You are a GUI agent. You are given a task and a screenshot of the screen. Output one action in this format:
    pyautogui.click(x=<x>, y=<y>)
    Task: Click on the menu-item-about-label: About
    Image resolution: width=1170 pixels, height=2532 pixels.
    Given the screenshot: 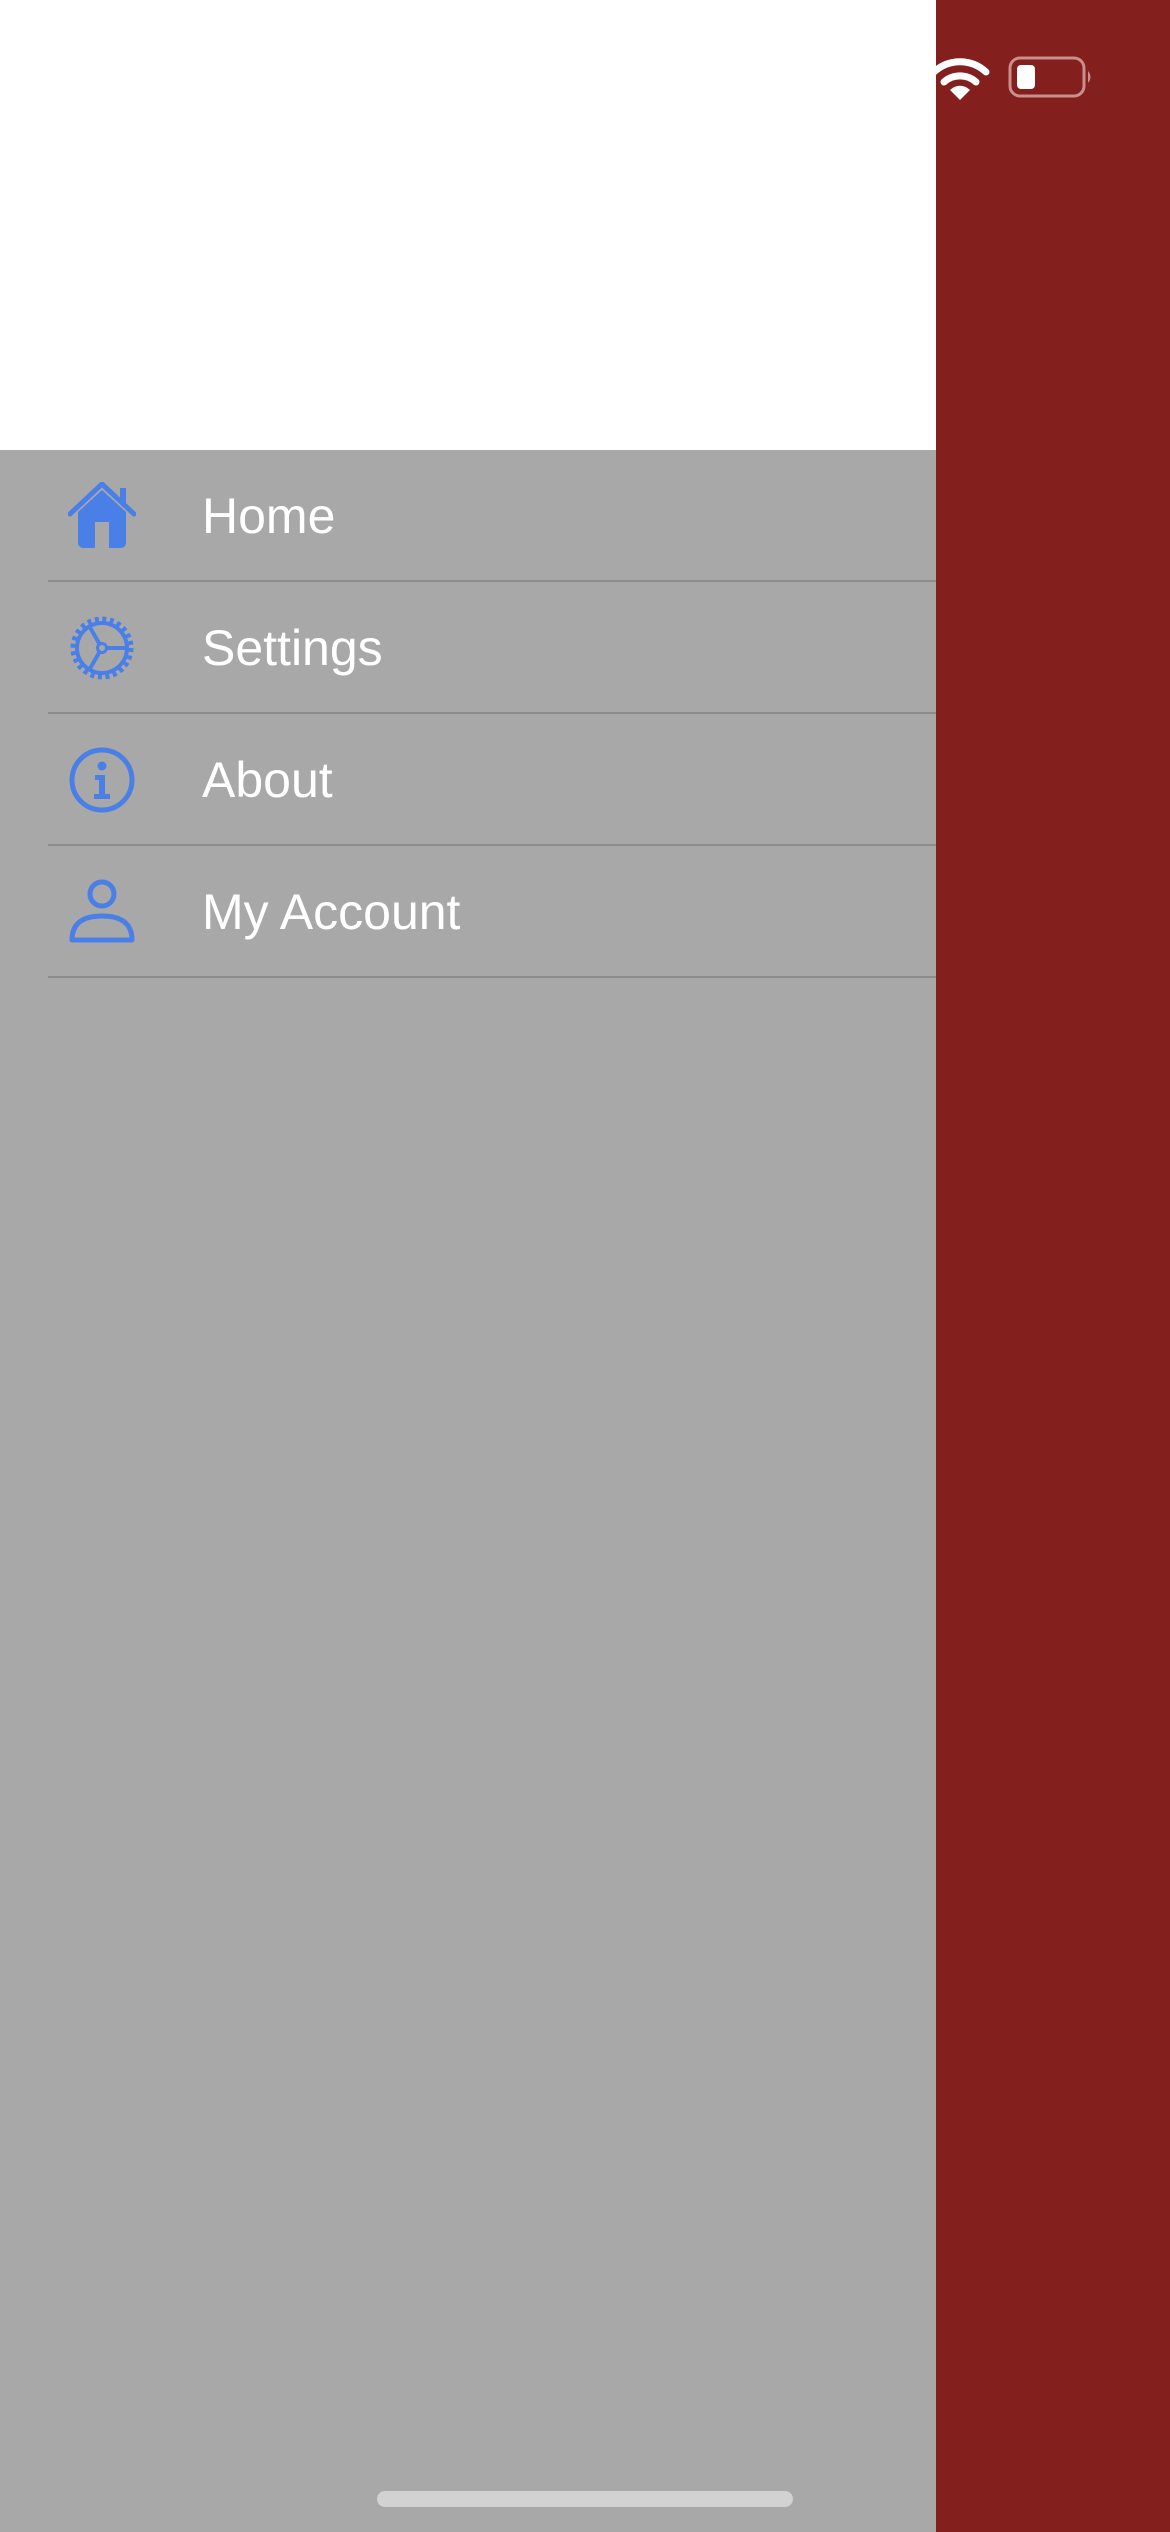 What is the action you would take?
    pyautogui.click(x=267, y=780)
    